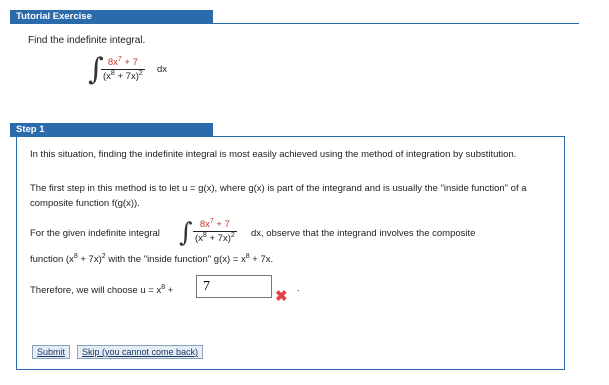 Image resolution: width=609 pixels, height=385 pixels. I want to click on choose-text: Therefore, we will choose u = x8 +, so click(102, 289).